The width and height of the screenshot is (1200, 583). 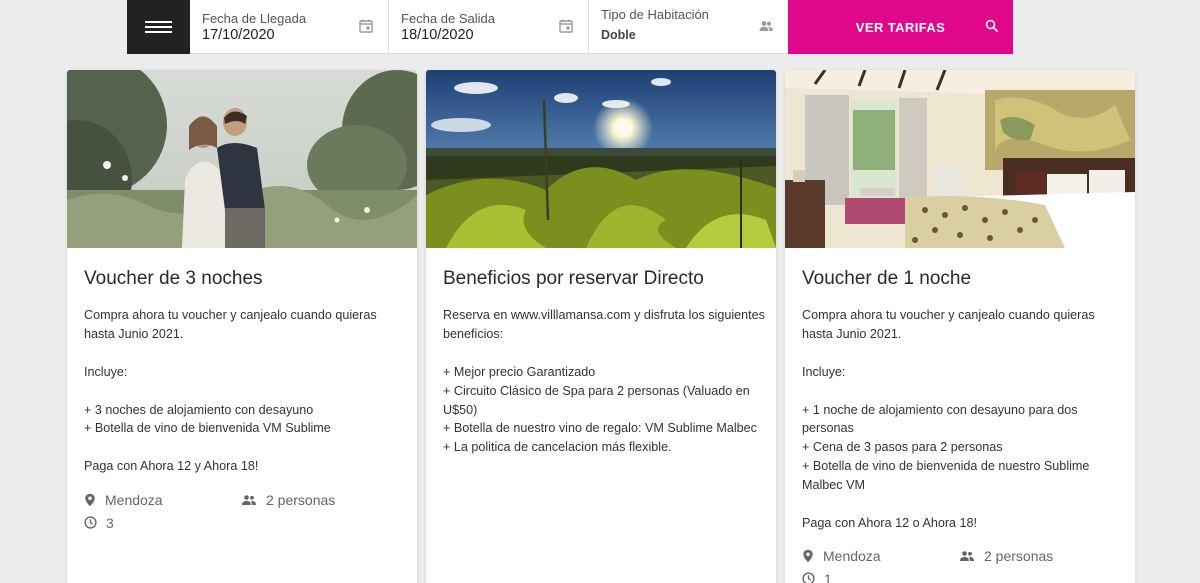 What do you see at coordinates (448, 18) in the screenshot?
I see `departure-date-label: Fecha de Salida` at bounding box center [448, 18].